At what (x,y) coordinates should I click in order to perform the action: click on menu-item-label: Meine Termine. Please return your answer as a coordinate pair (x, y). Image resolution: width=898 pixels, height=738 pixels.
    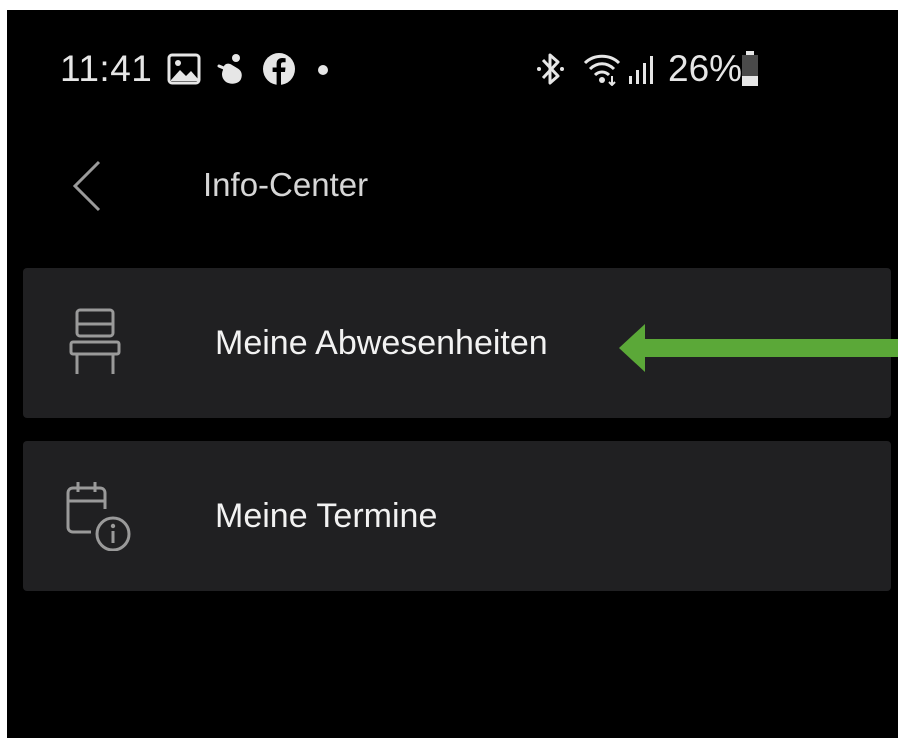
    Looking at the image, I should click on (326, 516).